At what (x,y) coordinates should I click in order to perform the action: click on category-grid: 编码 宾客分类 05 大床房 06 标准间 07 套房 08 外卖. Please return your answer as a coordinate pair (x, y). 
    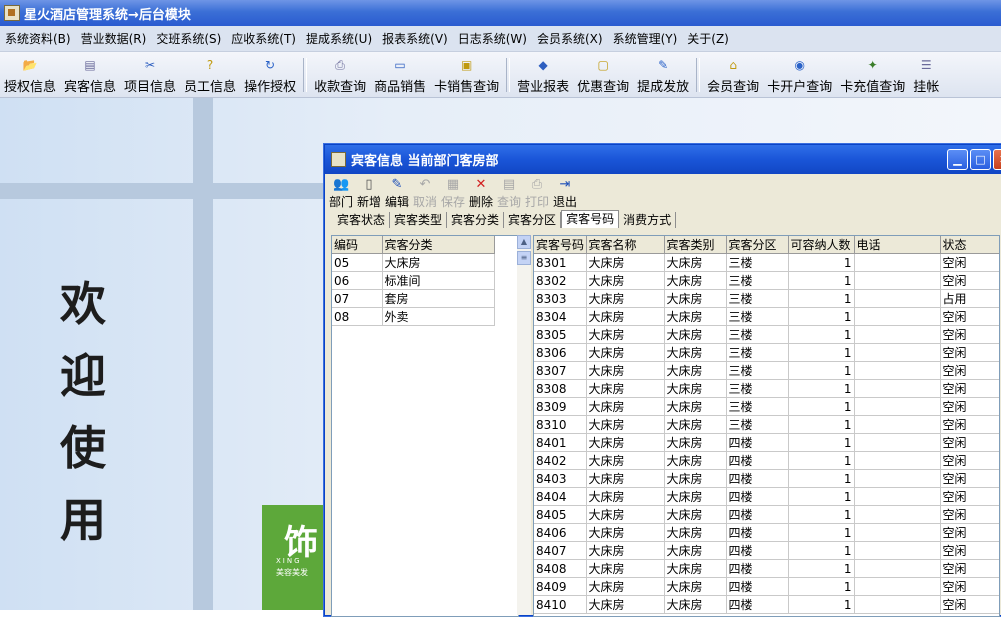
    Looking at the image, I should click on (425, 426).